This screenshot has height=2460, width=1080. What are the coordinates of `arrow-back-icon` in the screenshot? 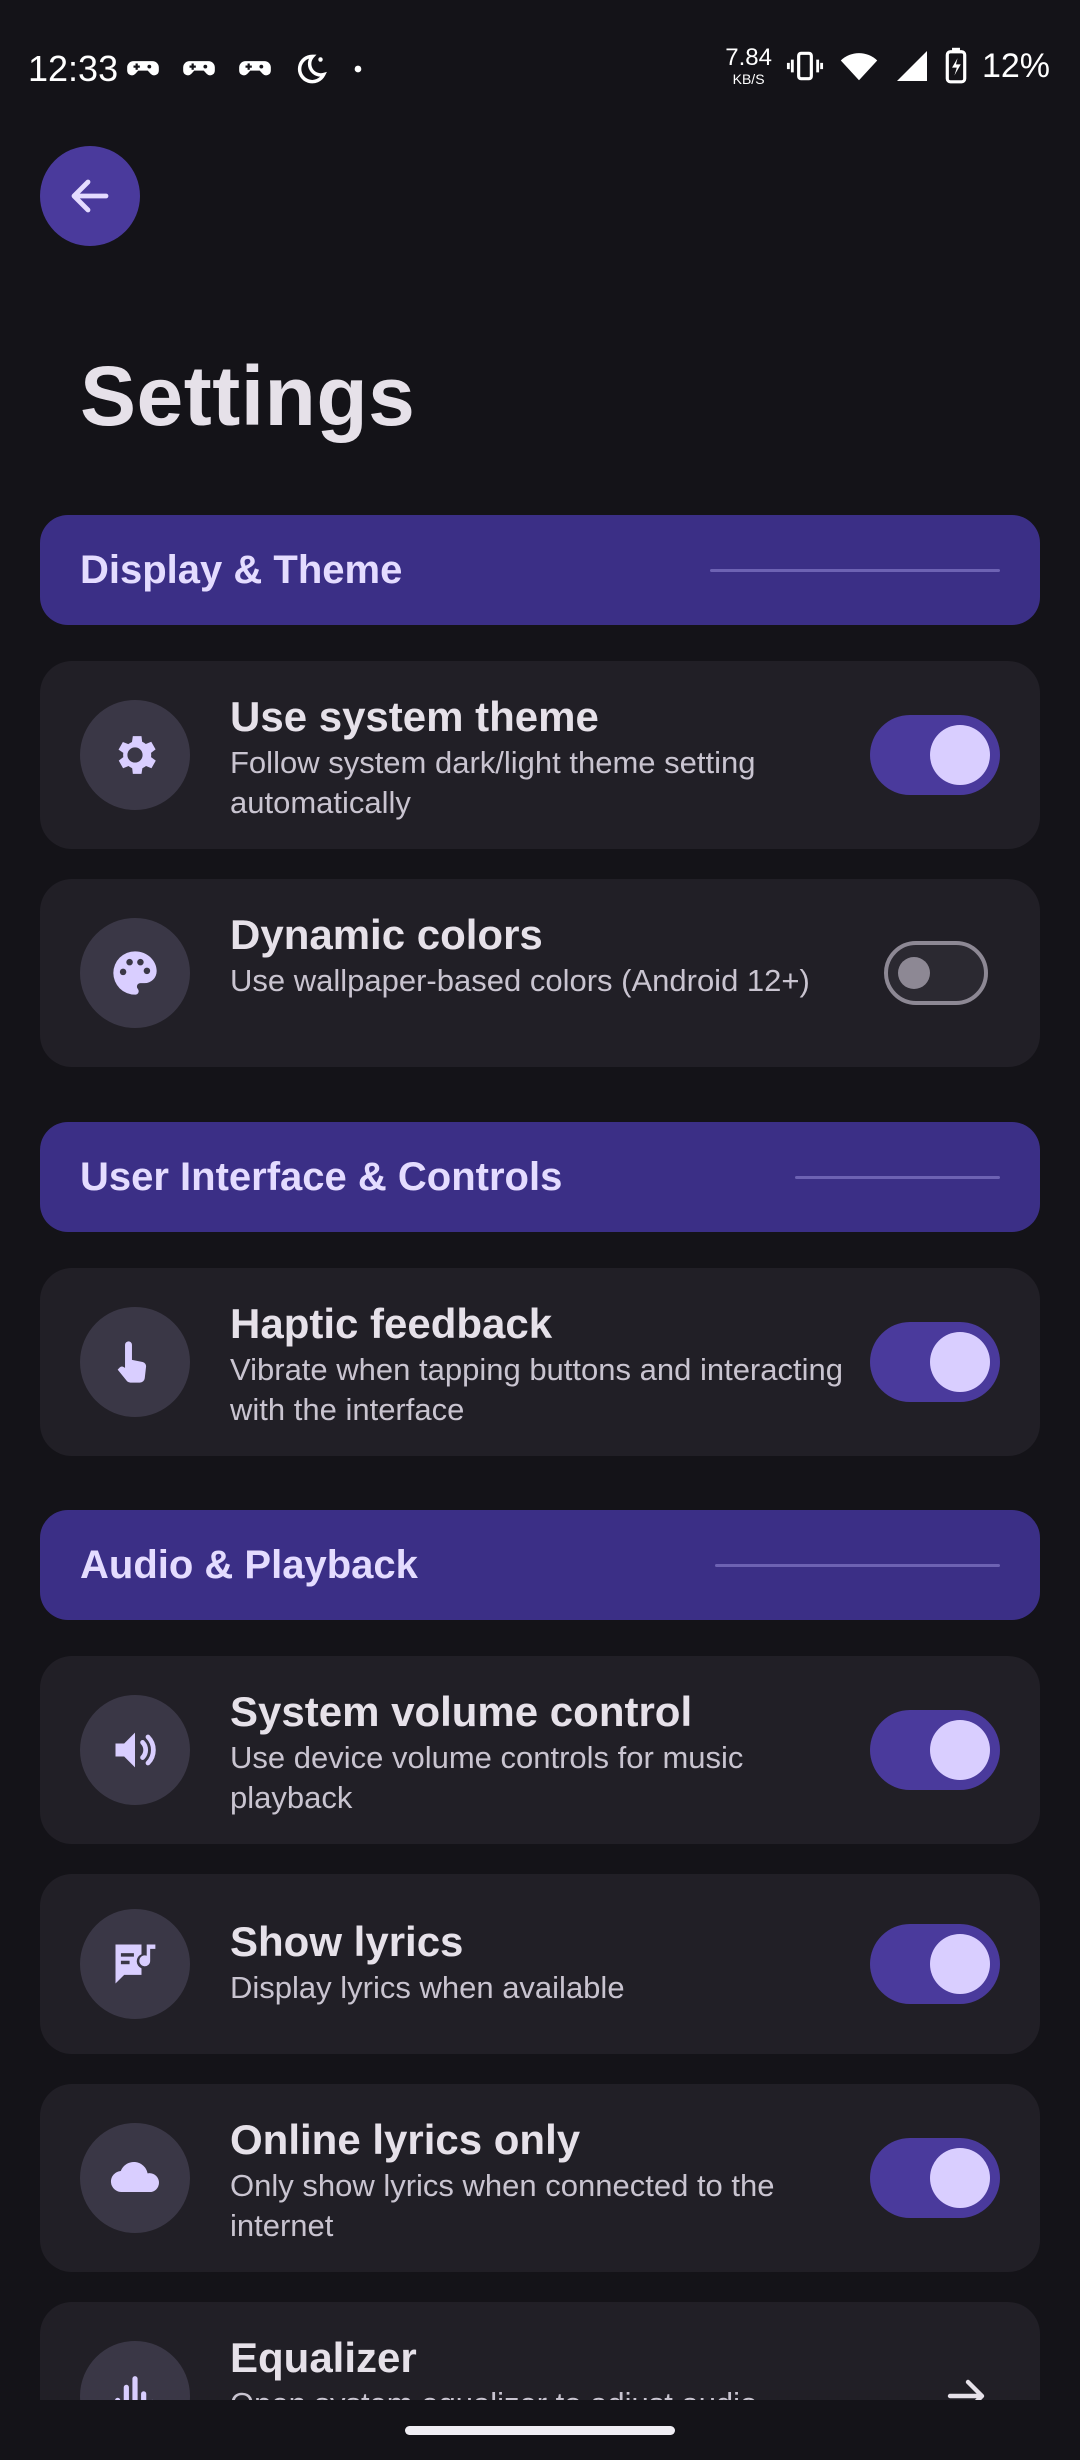 It's located at (90, 196).